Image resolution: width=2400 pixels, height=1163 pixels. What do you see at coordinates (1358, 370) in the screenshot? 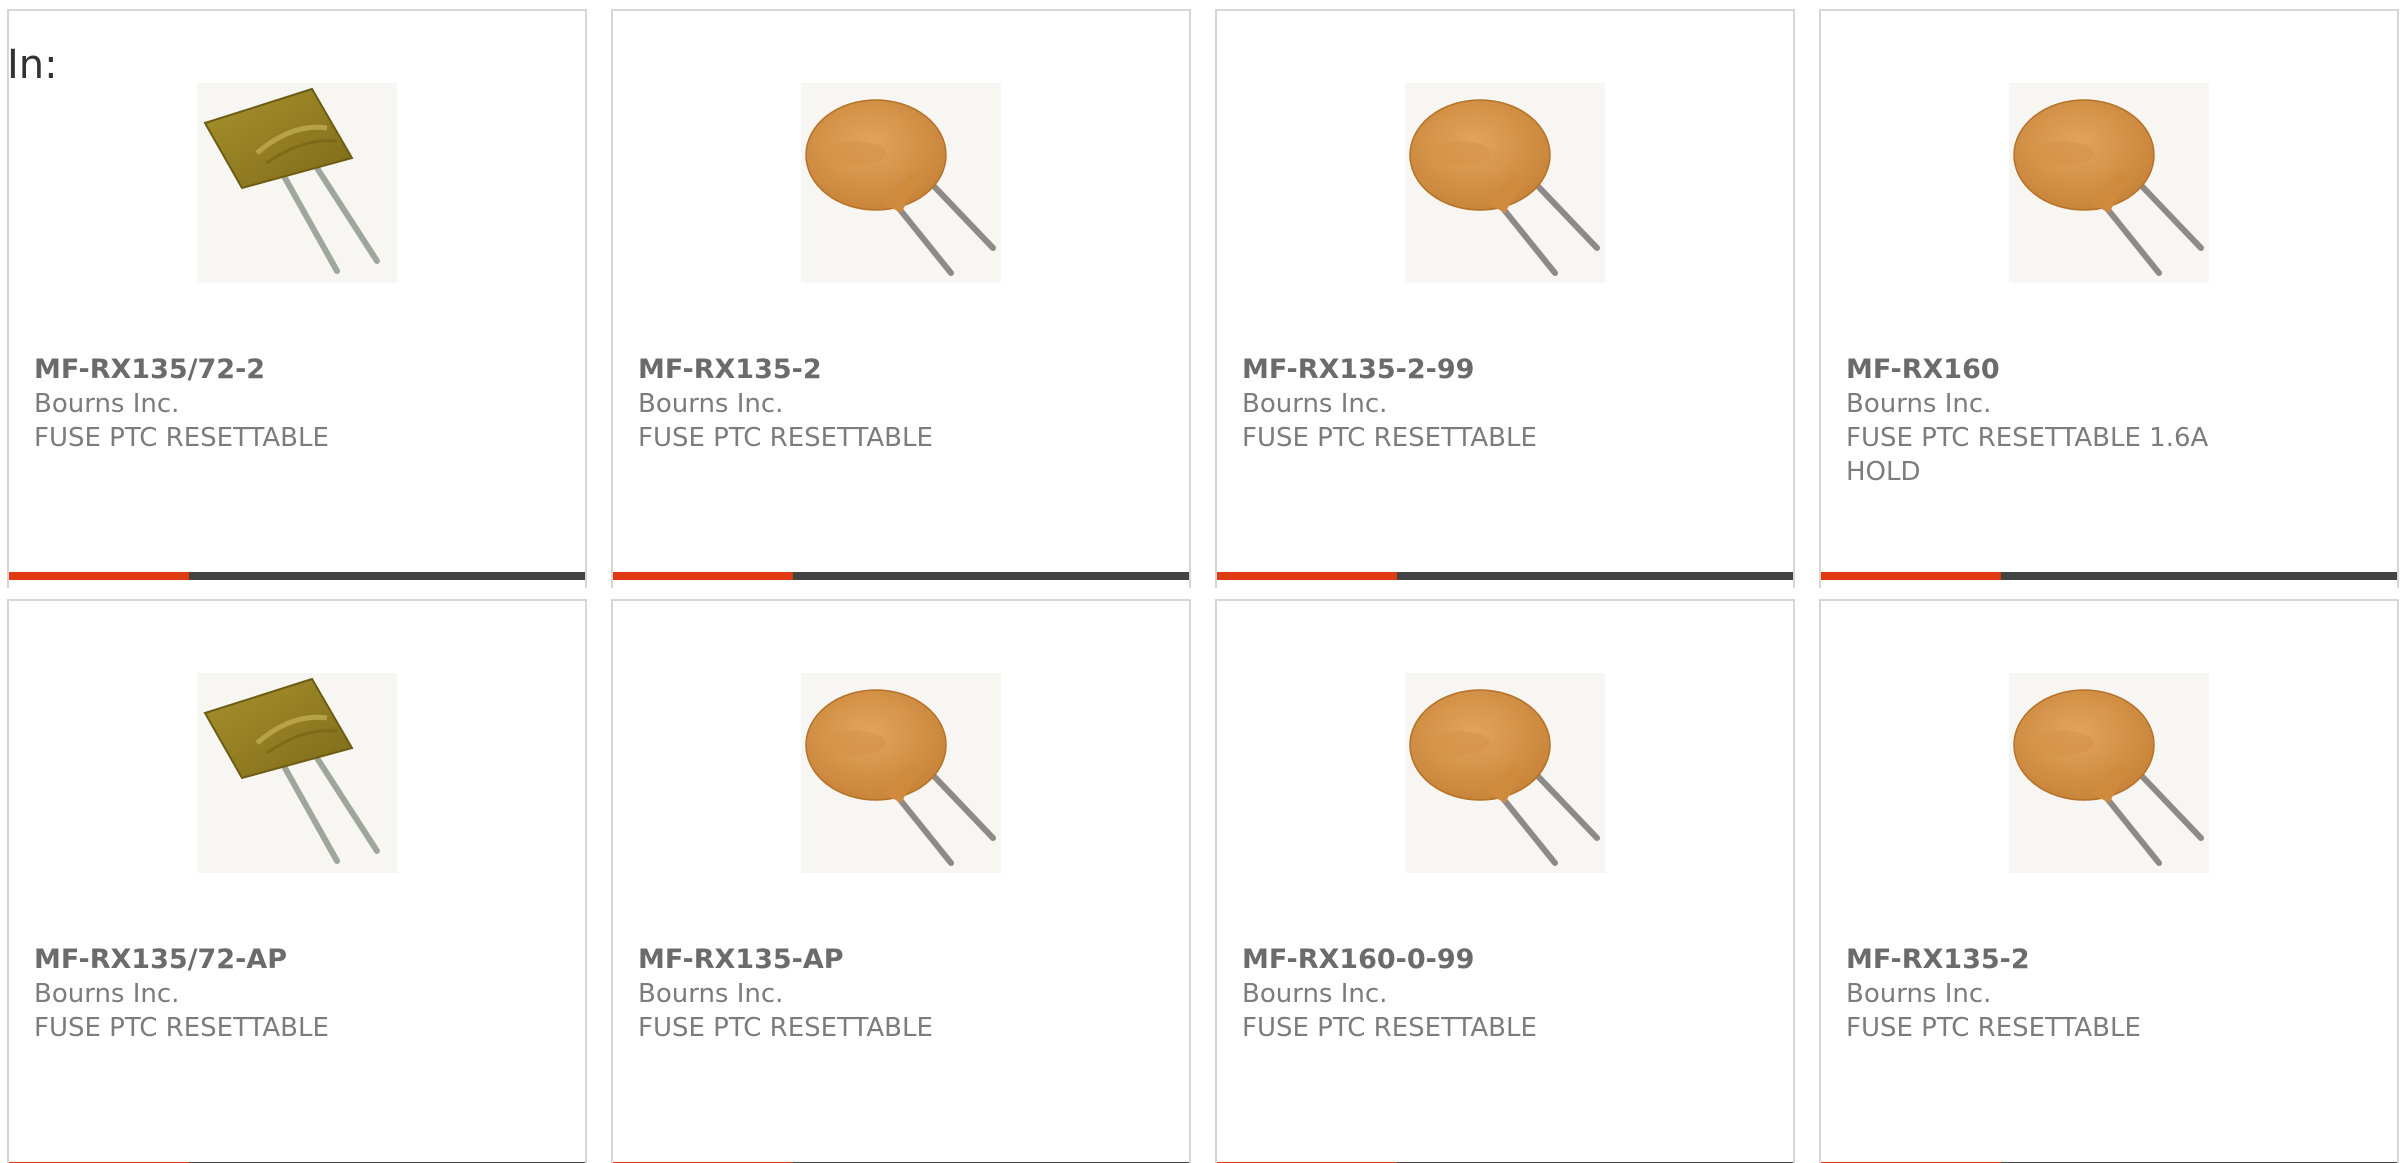
I see `part-number: MF-RX135-2-99` at bounding box center [1358, 370].